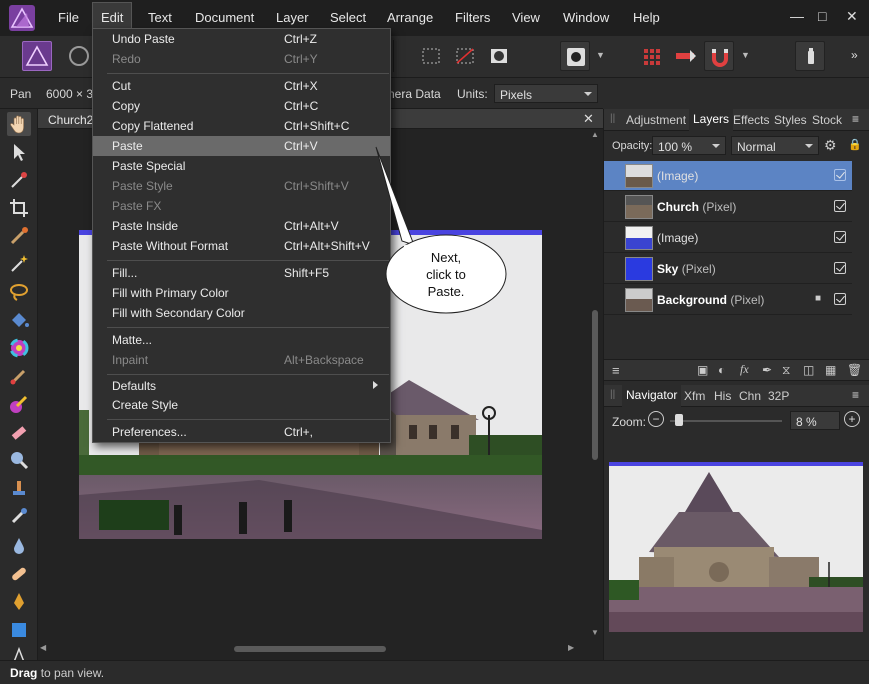  I want to click on clone-brush-tool, so click(19, 488).